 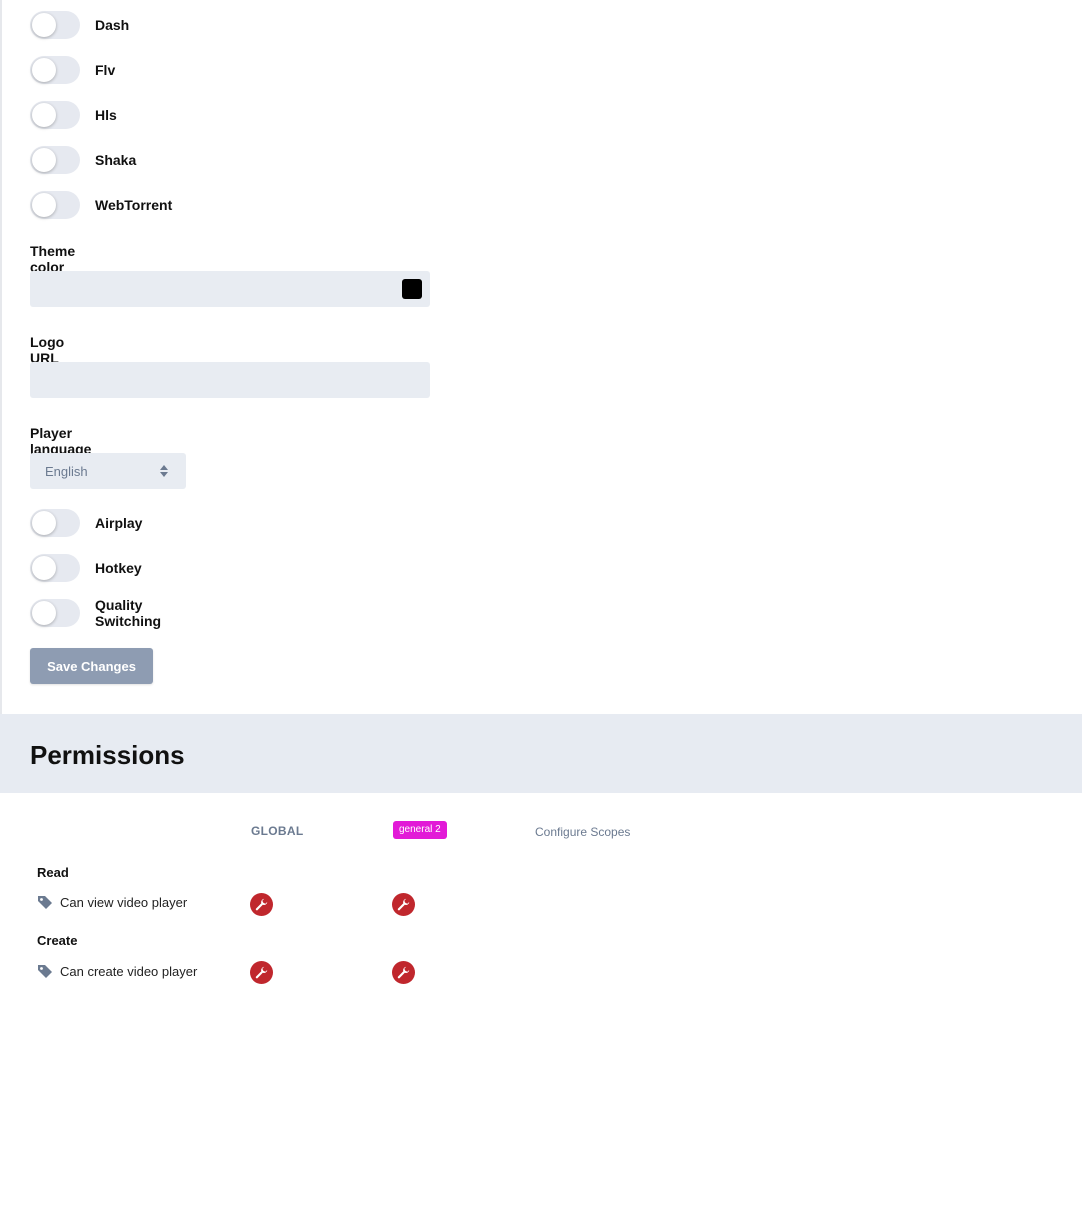 I want to click on scope-badge: general 2, so click(x=420, y=830).